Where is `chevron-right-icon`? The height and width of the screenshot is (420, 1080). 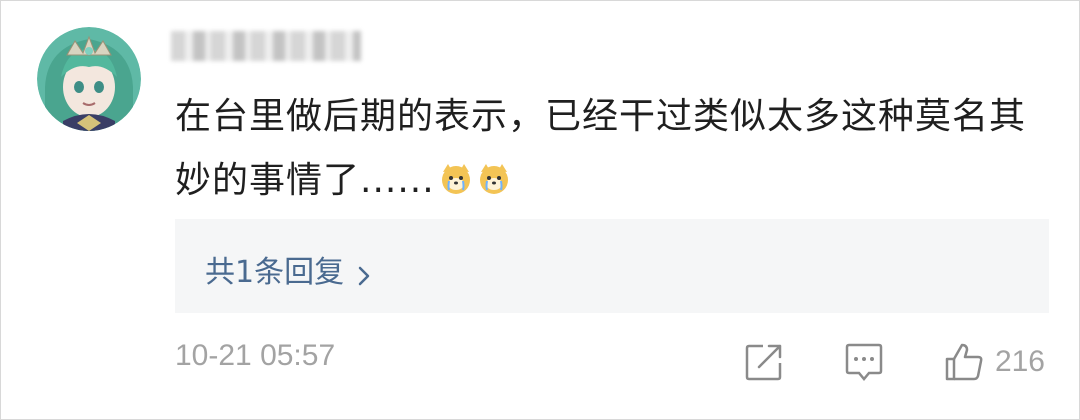
chevron-right-icon is located at coordinates (364, 272).